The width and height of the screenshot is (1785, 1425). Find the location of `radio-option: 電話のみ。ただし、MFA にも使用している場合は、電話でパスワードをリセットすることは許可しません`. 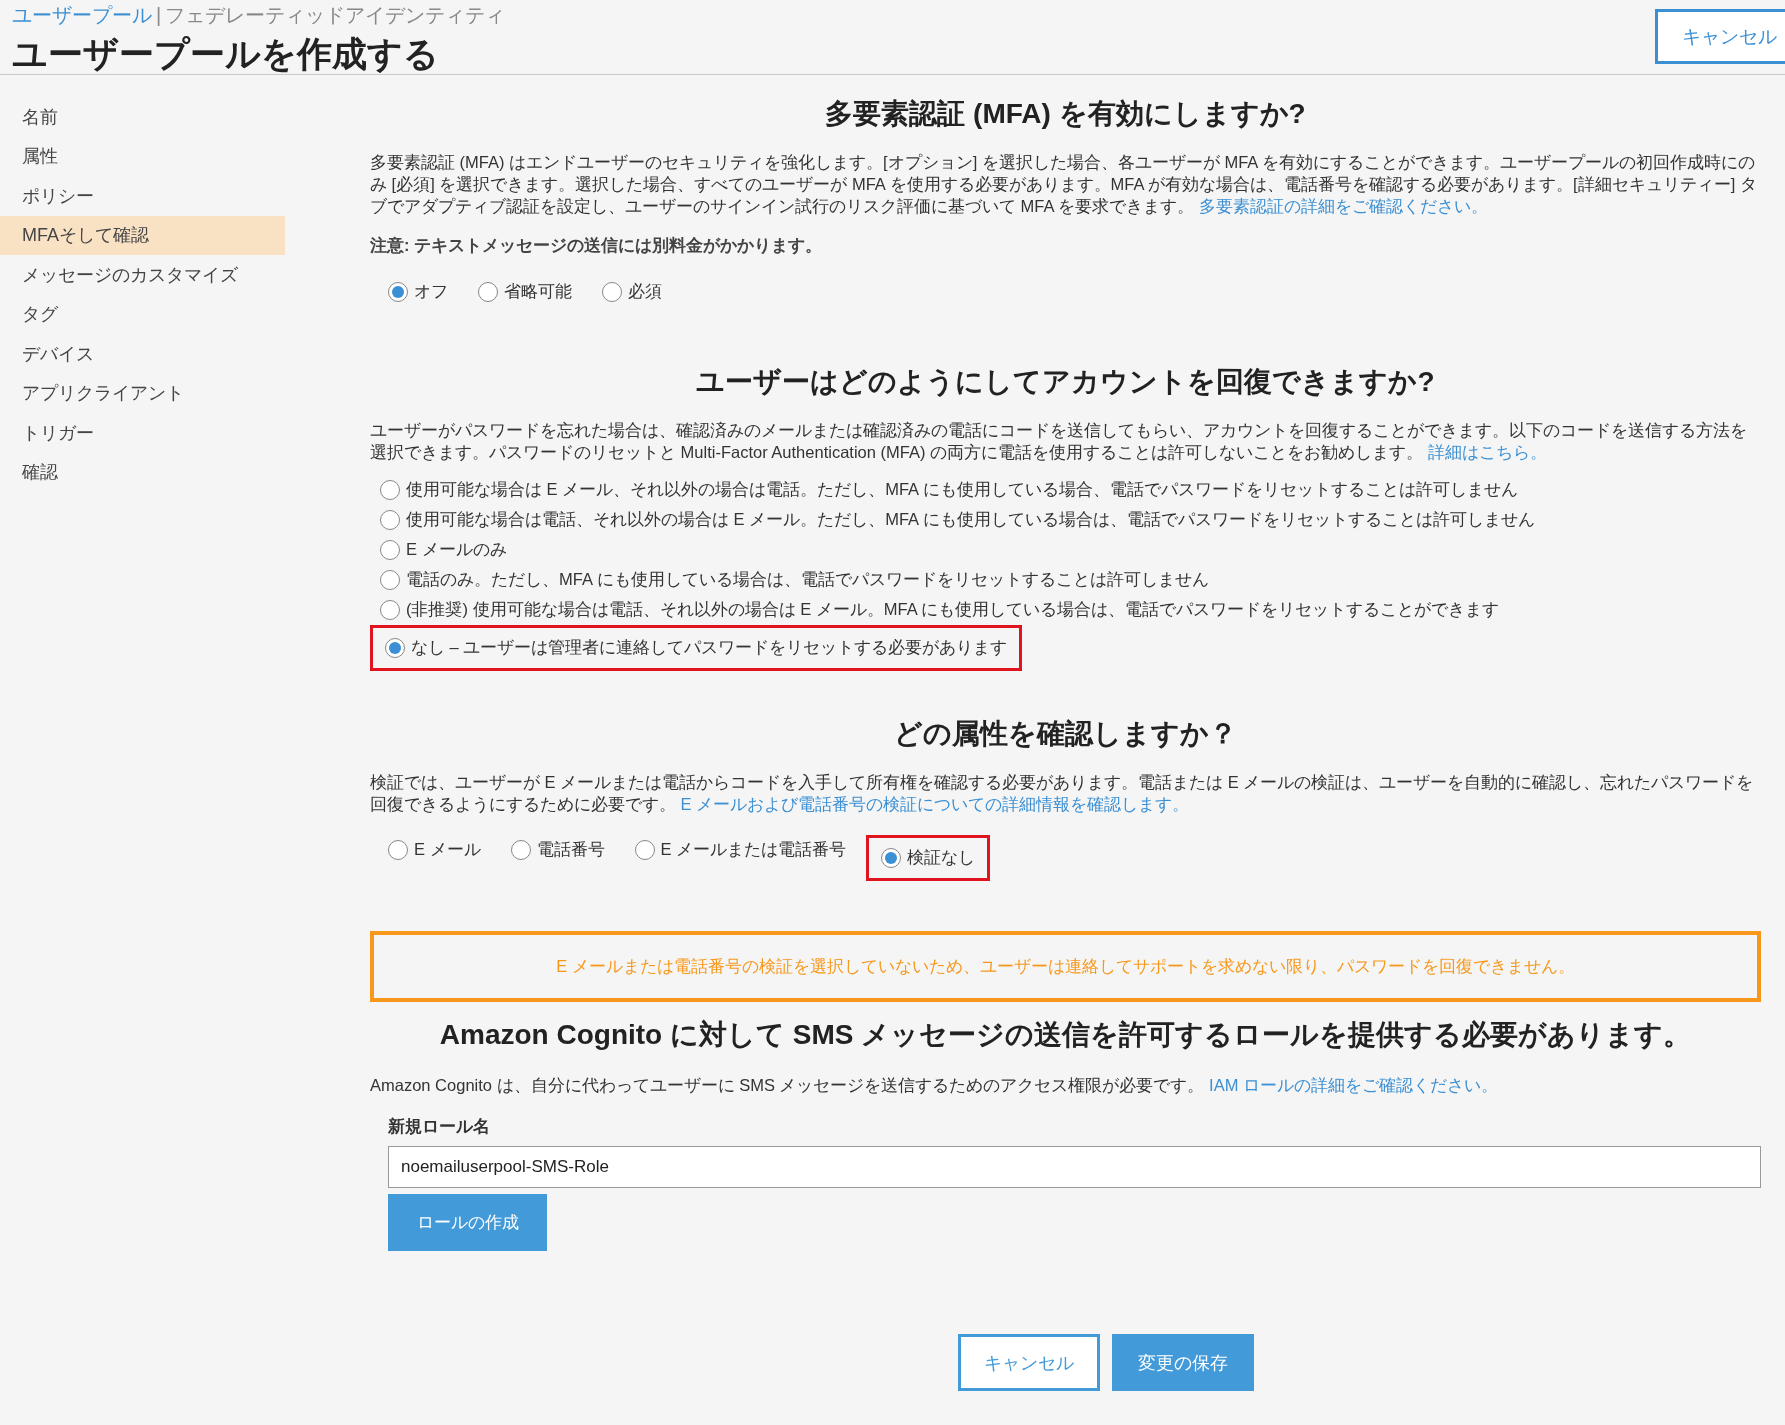

radio-option: 電話のみ。ただし、MFA にも使用している場合は、電話でパスワードをリセットすることは許可しません is located at coordinates (794, 580).